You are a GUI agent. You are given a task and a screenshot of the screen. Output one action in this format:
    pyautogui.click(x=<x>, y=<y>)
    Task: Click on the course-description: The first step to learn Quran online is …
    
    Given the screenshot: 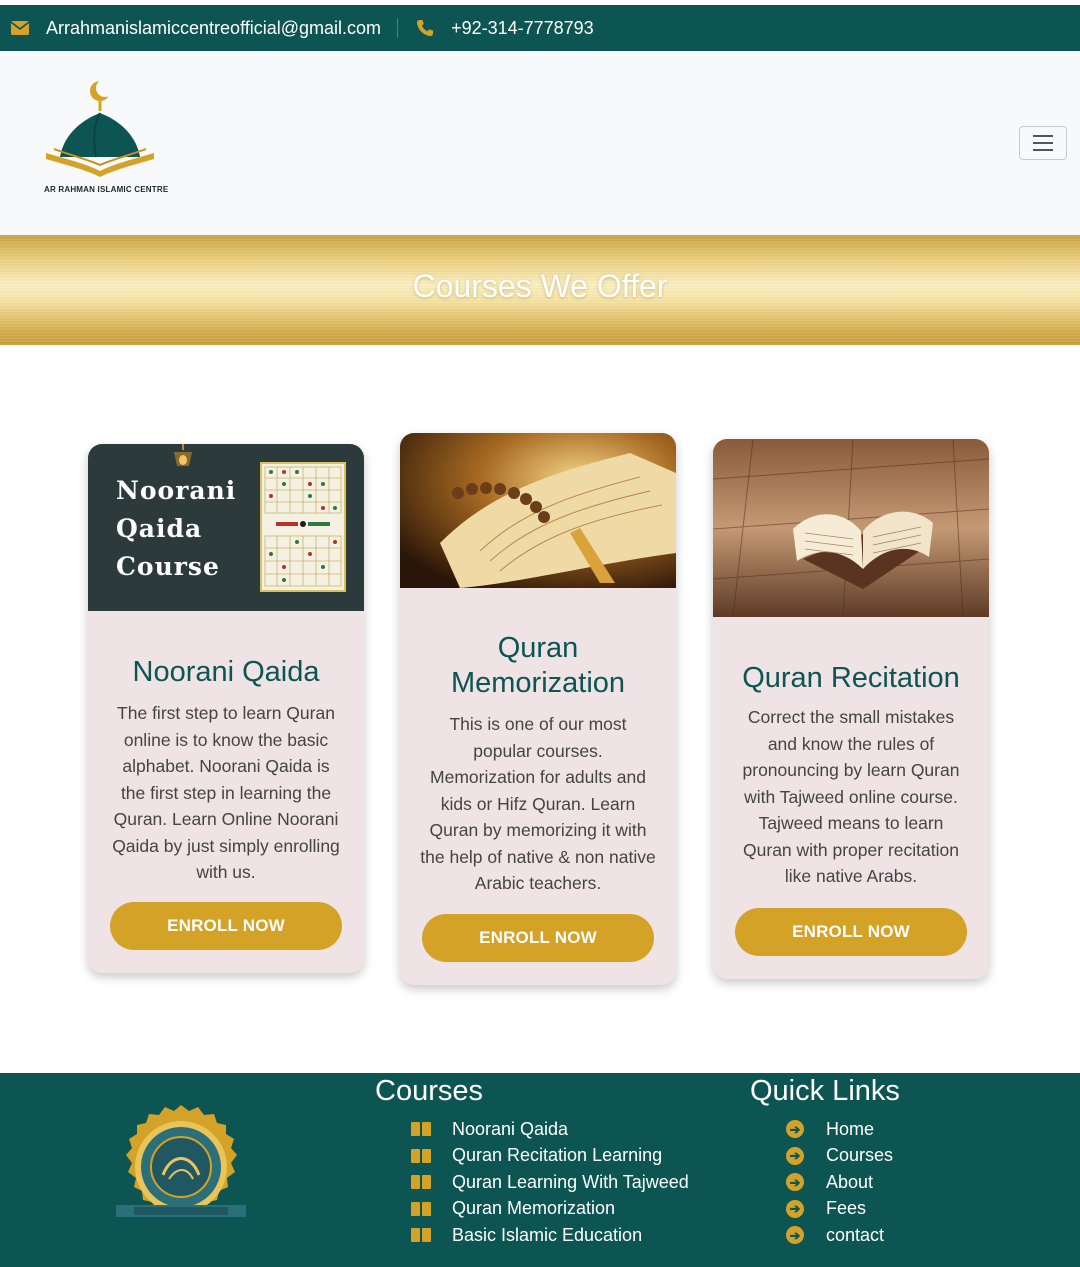 What is the action you would take?
    pyautogui.click(x=226, y=792)
    